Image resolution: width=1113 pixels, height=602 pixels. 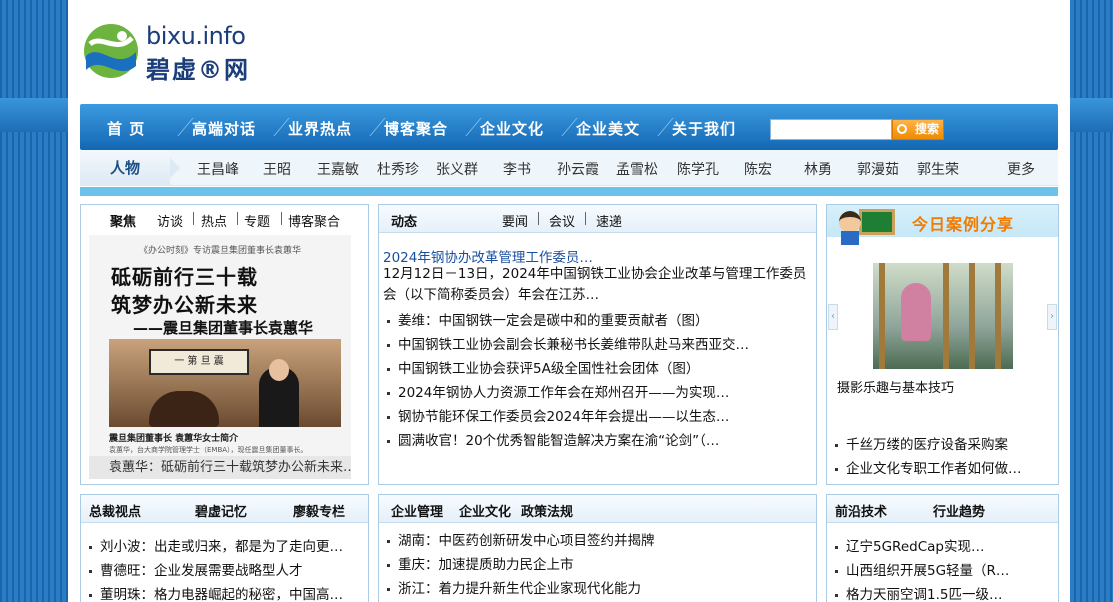 I want to click on tab-focus: 聚焦, so click(x=123, y=220).